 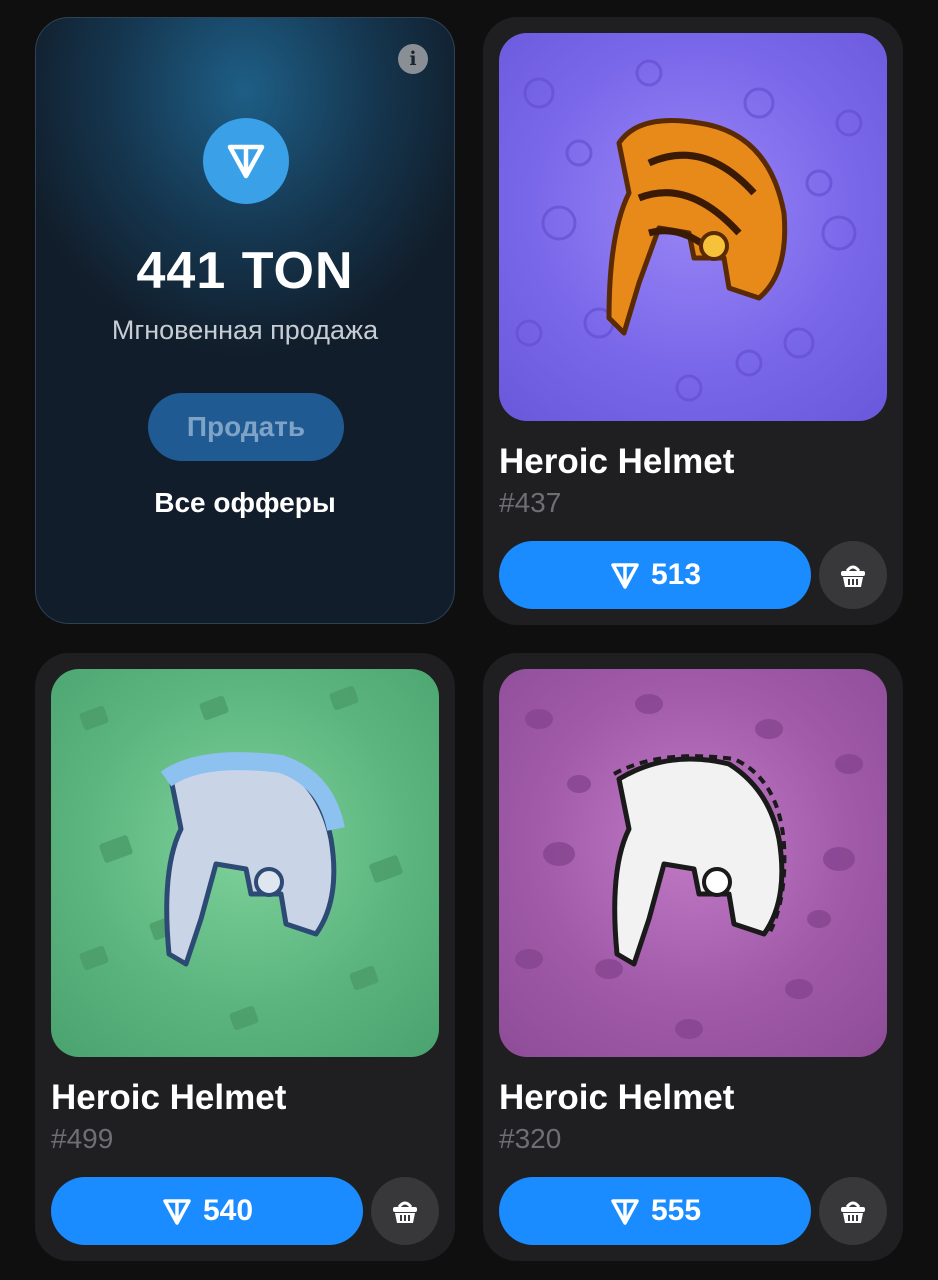 I want to click on price-label: 513, so click(x=676, y=574).